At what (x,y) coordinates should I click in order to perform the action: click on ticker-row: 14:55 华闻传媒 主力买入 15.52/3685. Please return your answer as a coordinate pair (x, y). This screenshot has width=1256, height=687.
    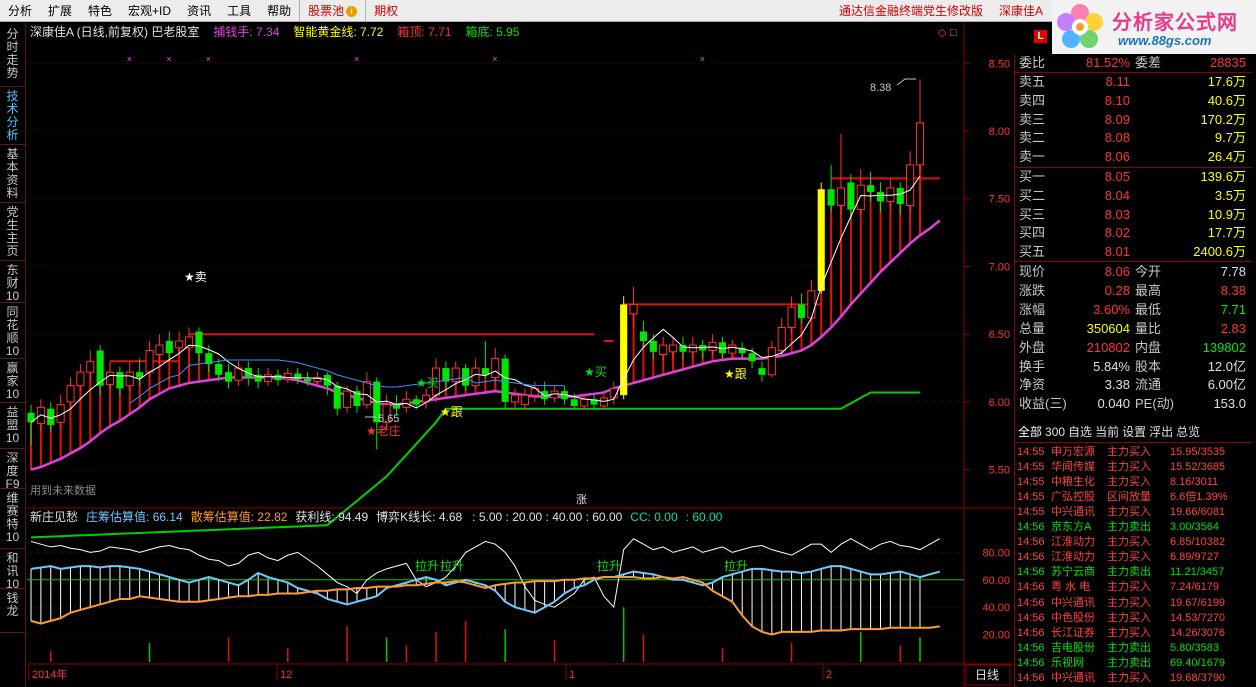
    Looking at the image, I should click on (1133, 467).